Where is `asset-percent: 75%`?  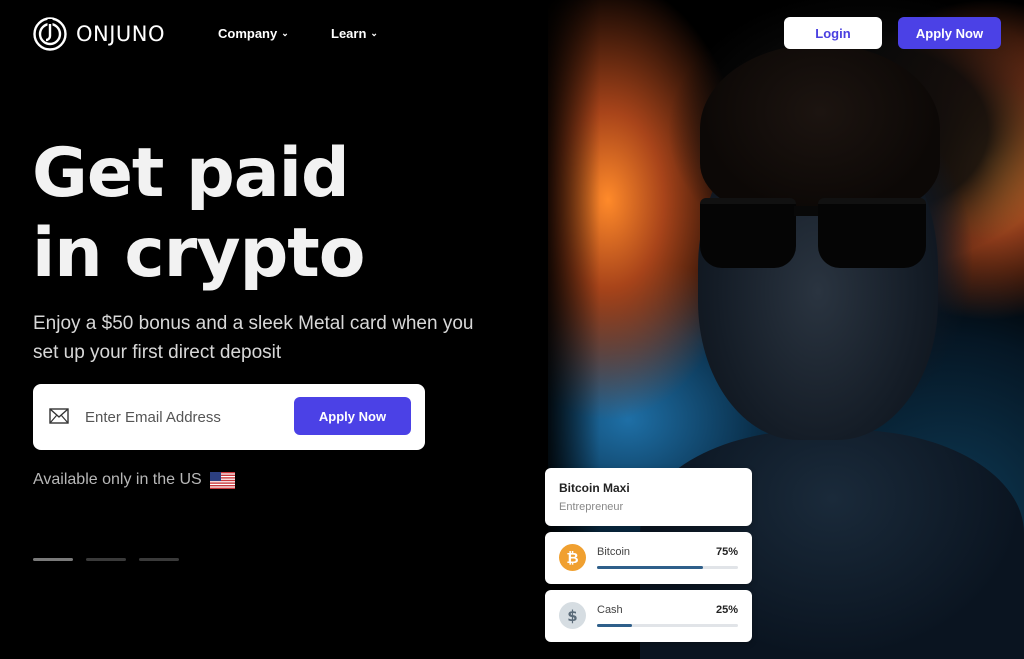 asset-percent: 75% is located at coordinates (726, 552).